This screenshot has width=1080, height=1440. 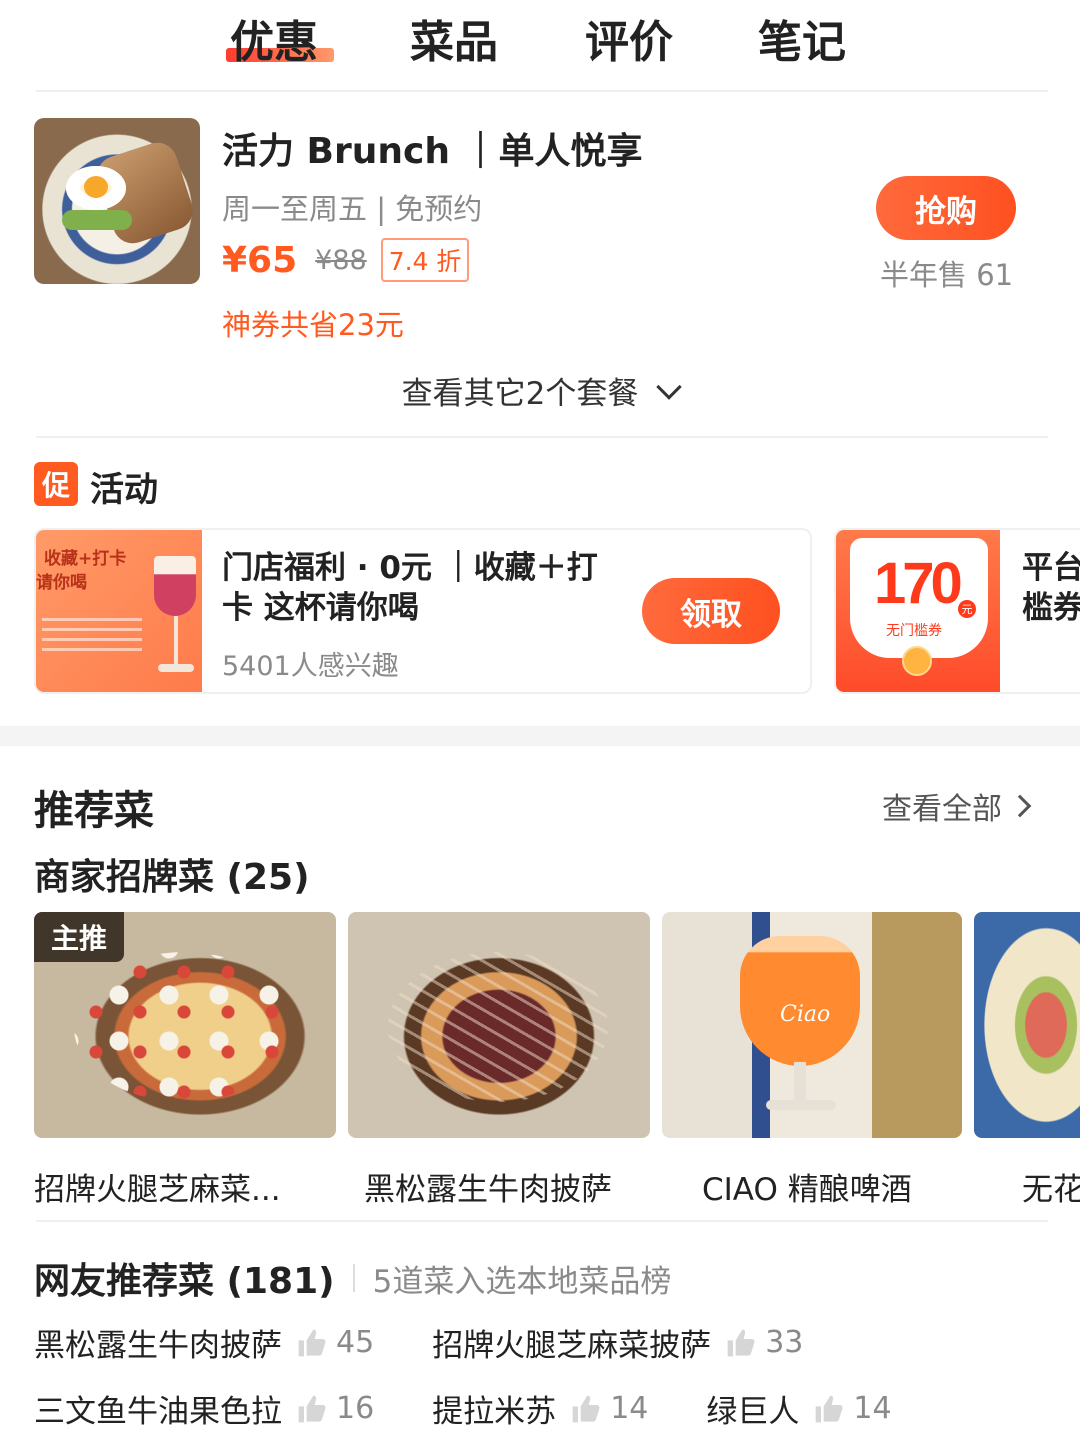 I want to click on activity-title: 平台 槛券, so click(x=1051, y=588).